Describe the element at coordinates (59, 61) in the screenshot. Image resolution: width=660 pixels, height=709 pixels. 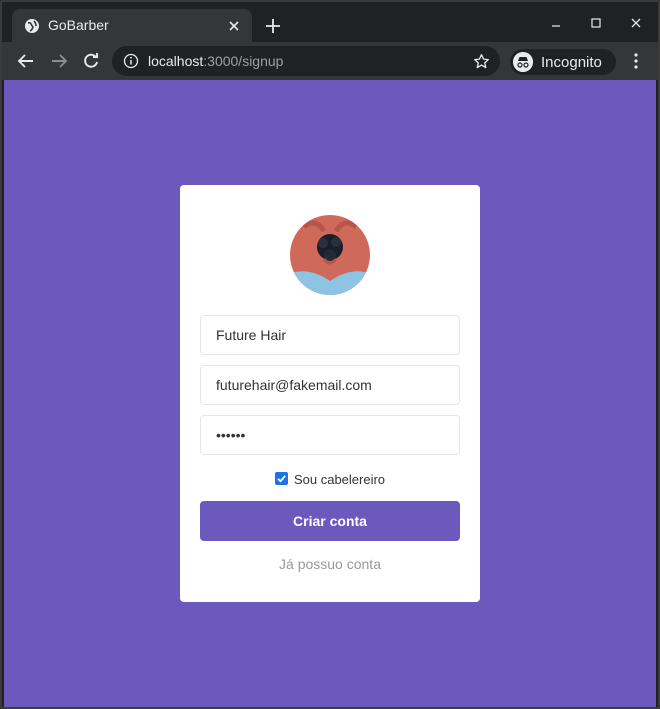
I see `forward-arrow-icon` at that location.